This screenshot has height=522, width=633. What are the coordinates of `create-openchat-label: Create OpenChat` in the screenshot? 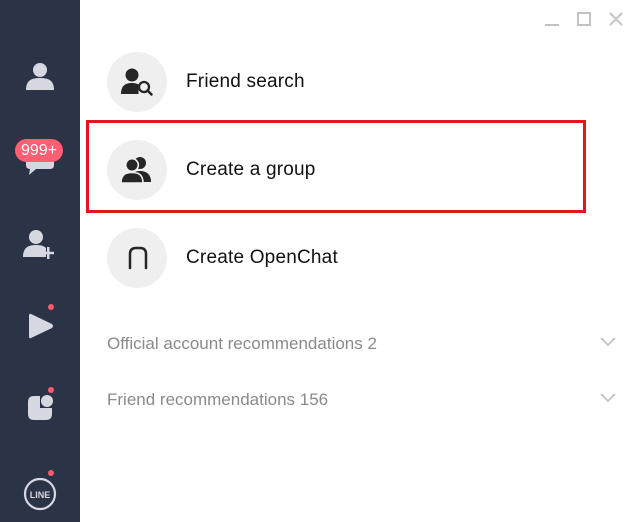 It's located at (262, 257).